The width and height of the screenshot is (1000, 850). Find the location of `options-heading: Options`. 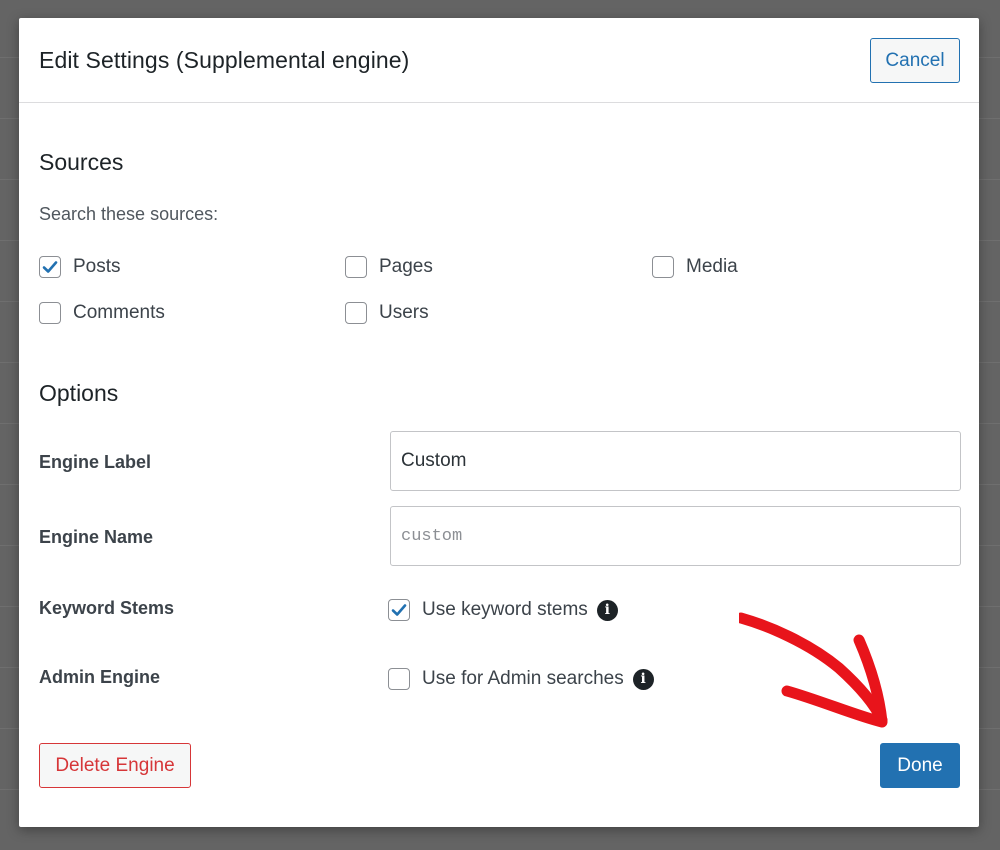

options-heading: Options is located at coordinates (79, 393).